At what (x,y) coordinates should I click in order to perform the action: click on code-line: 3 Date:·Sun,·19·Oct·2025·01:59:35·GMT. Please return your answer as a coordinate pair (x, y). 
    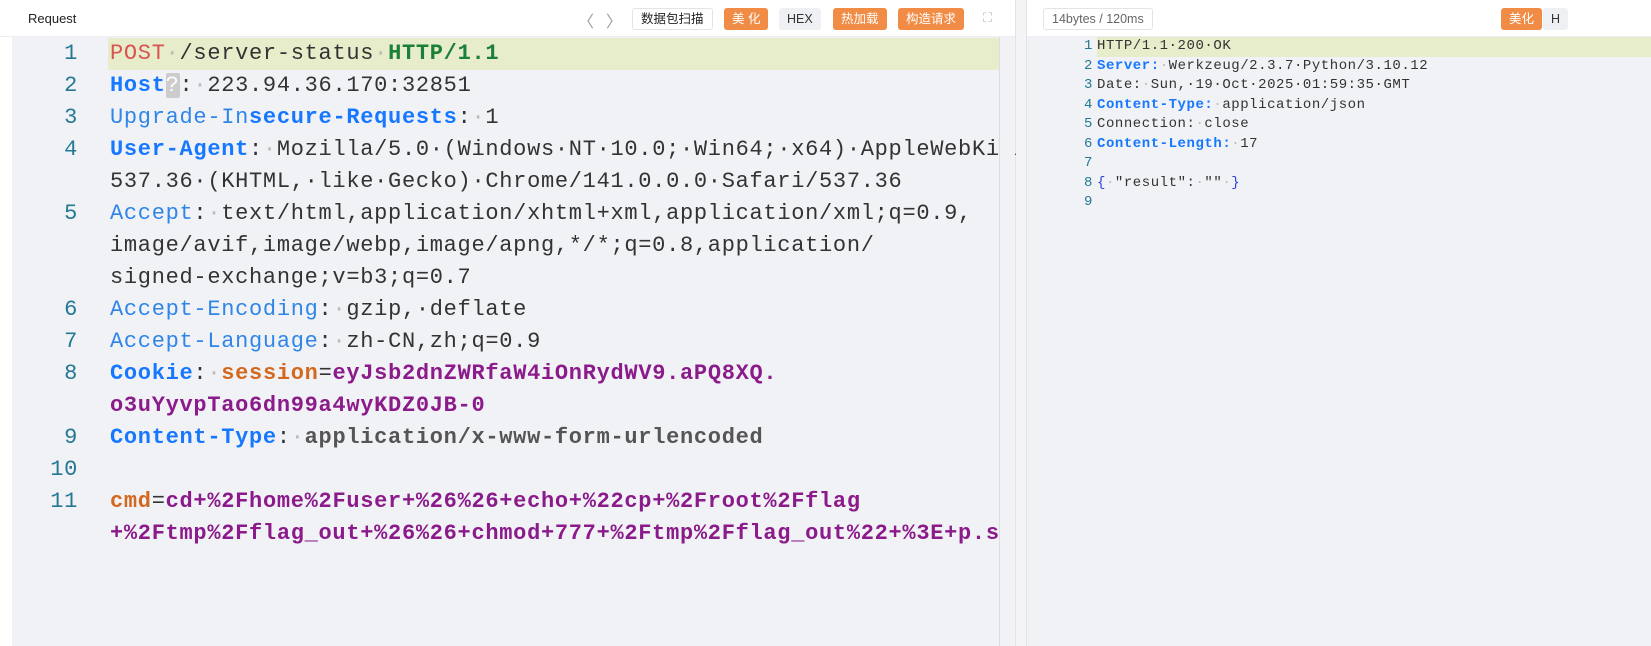
    Looking at the image, I should click on (1339, 86).